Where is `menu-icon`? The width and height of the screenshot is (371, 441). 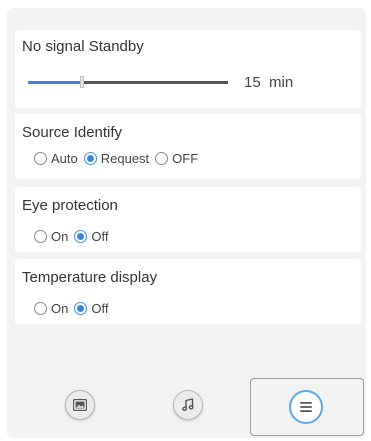 menu-icon is located at coordinates (306, 407).